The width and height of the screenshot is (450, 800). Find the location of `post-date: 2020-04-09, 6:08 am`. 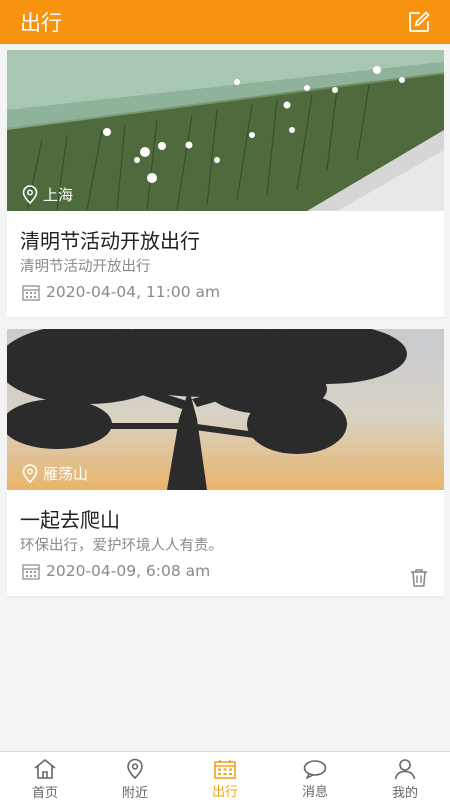

post-date: 2020-04-09, 6:08 am is located at coordinates (116, 571).